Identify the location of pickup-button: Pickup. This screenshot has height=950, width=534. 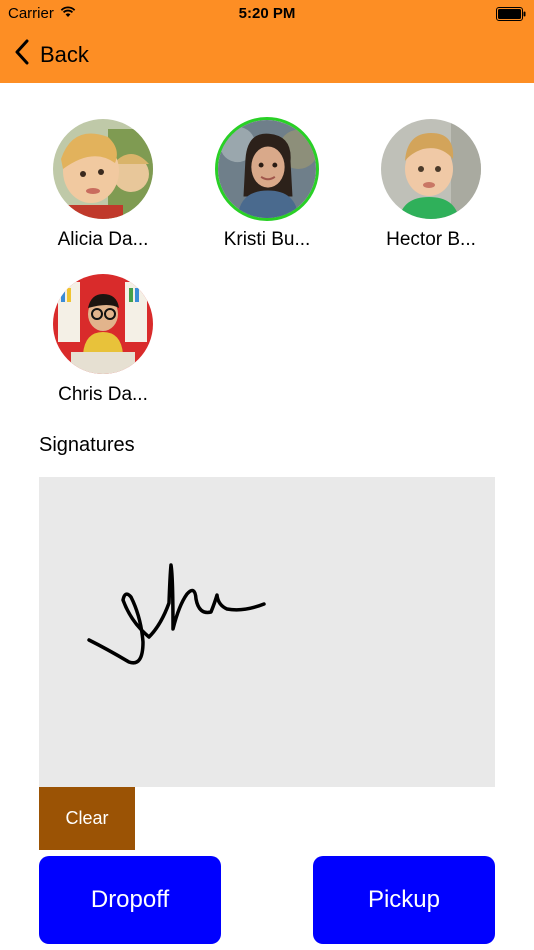
(404, 900).